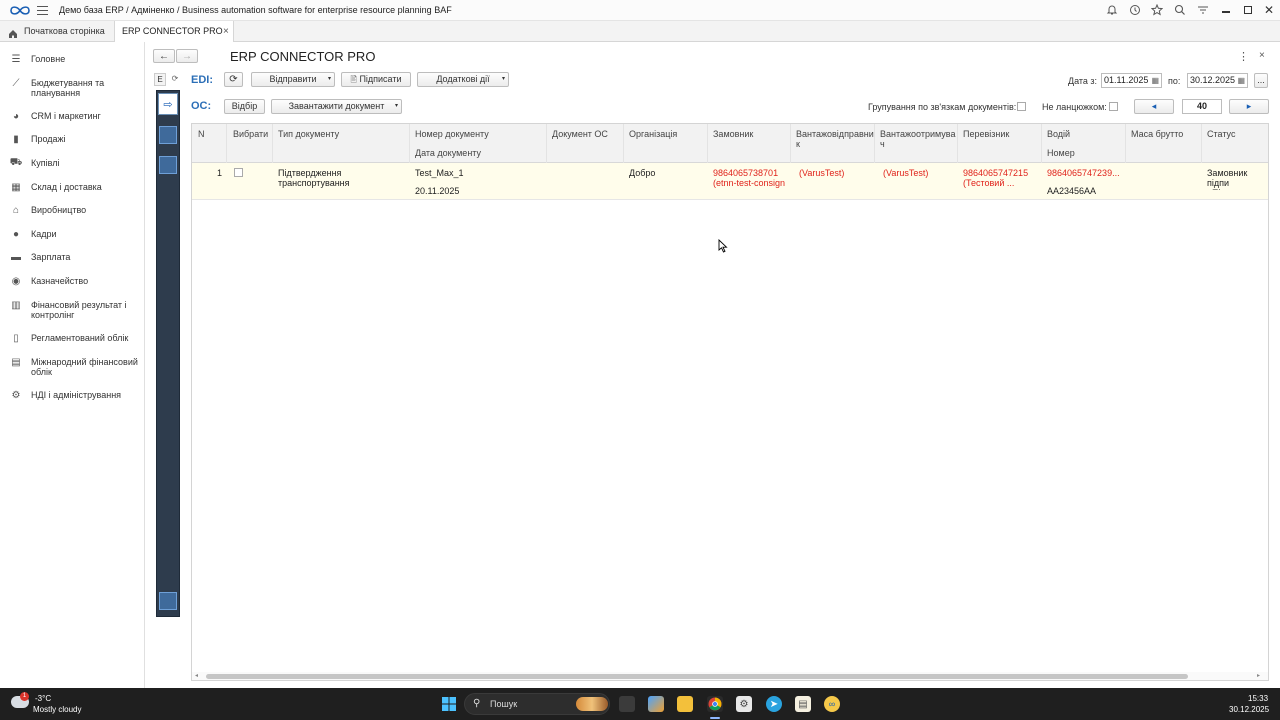  I want to click on sidebar-item-8: ▬ Зарплата, so click(72, 257).